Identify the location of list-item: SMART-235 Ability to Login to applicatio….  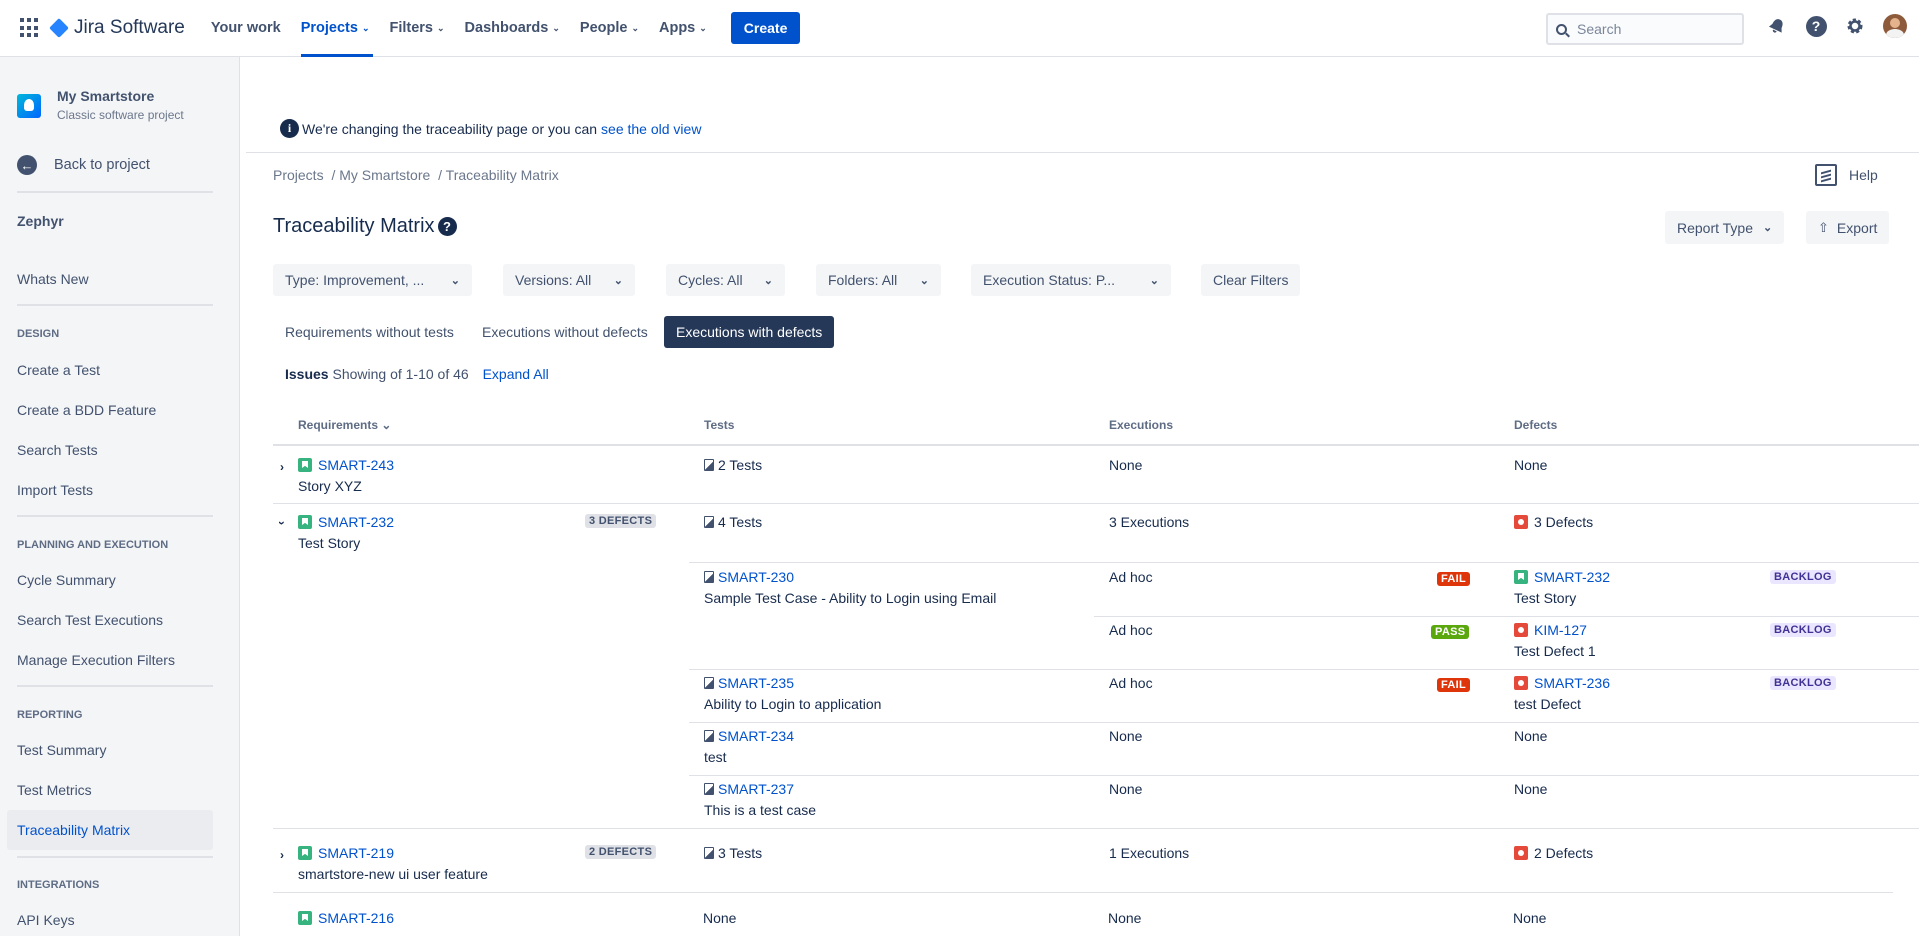
(793, 693).